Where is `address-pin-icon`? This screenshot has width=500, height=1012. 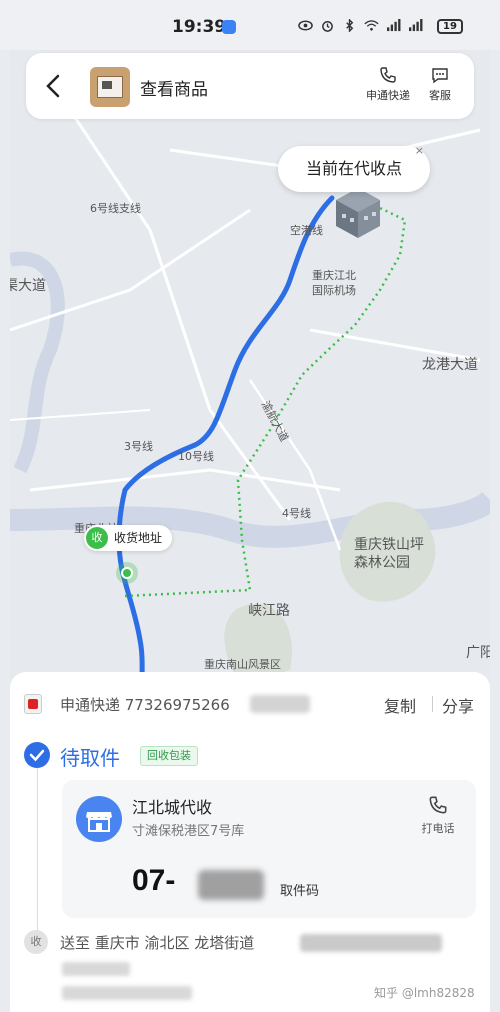 address-pin-icon is located at coordinates (127, 573).